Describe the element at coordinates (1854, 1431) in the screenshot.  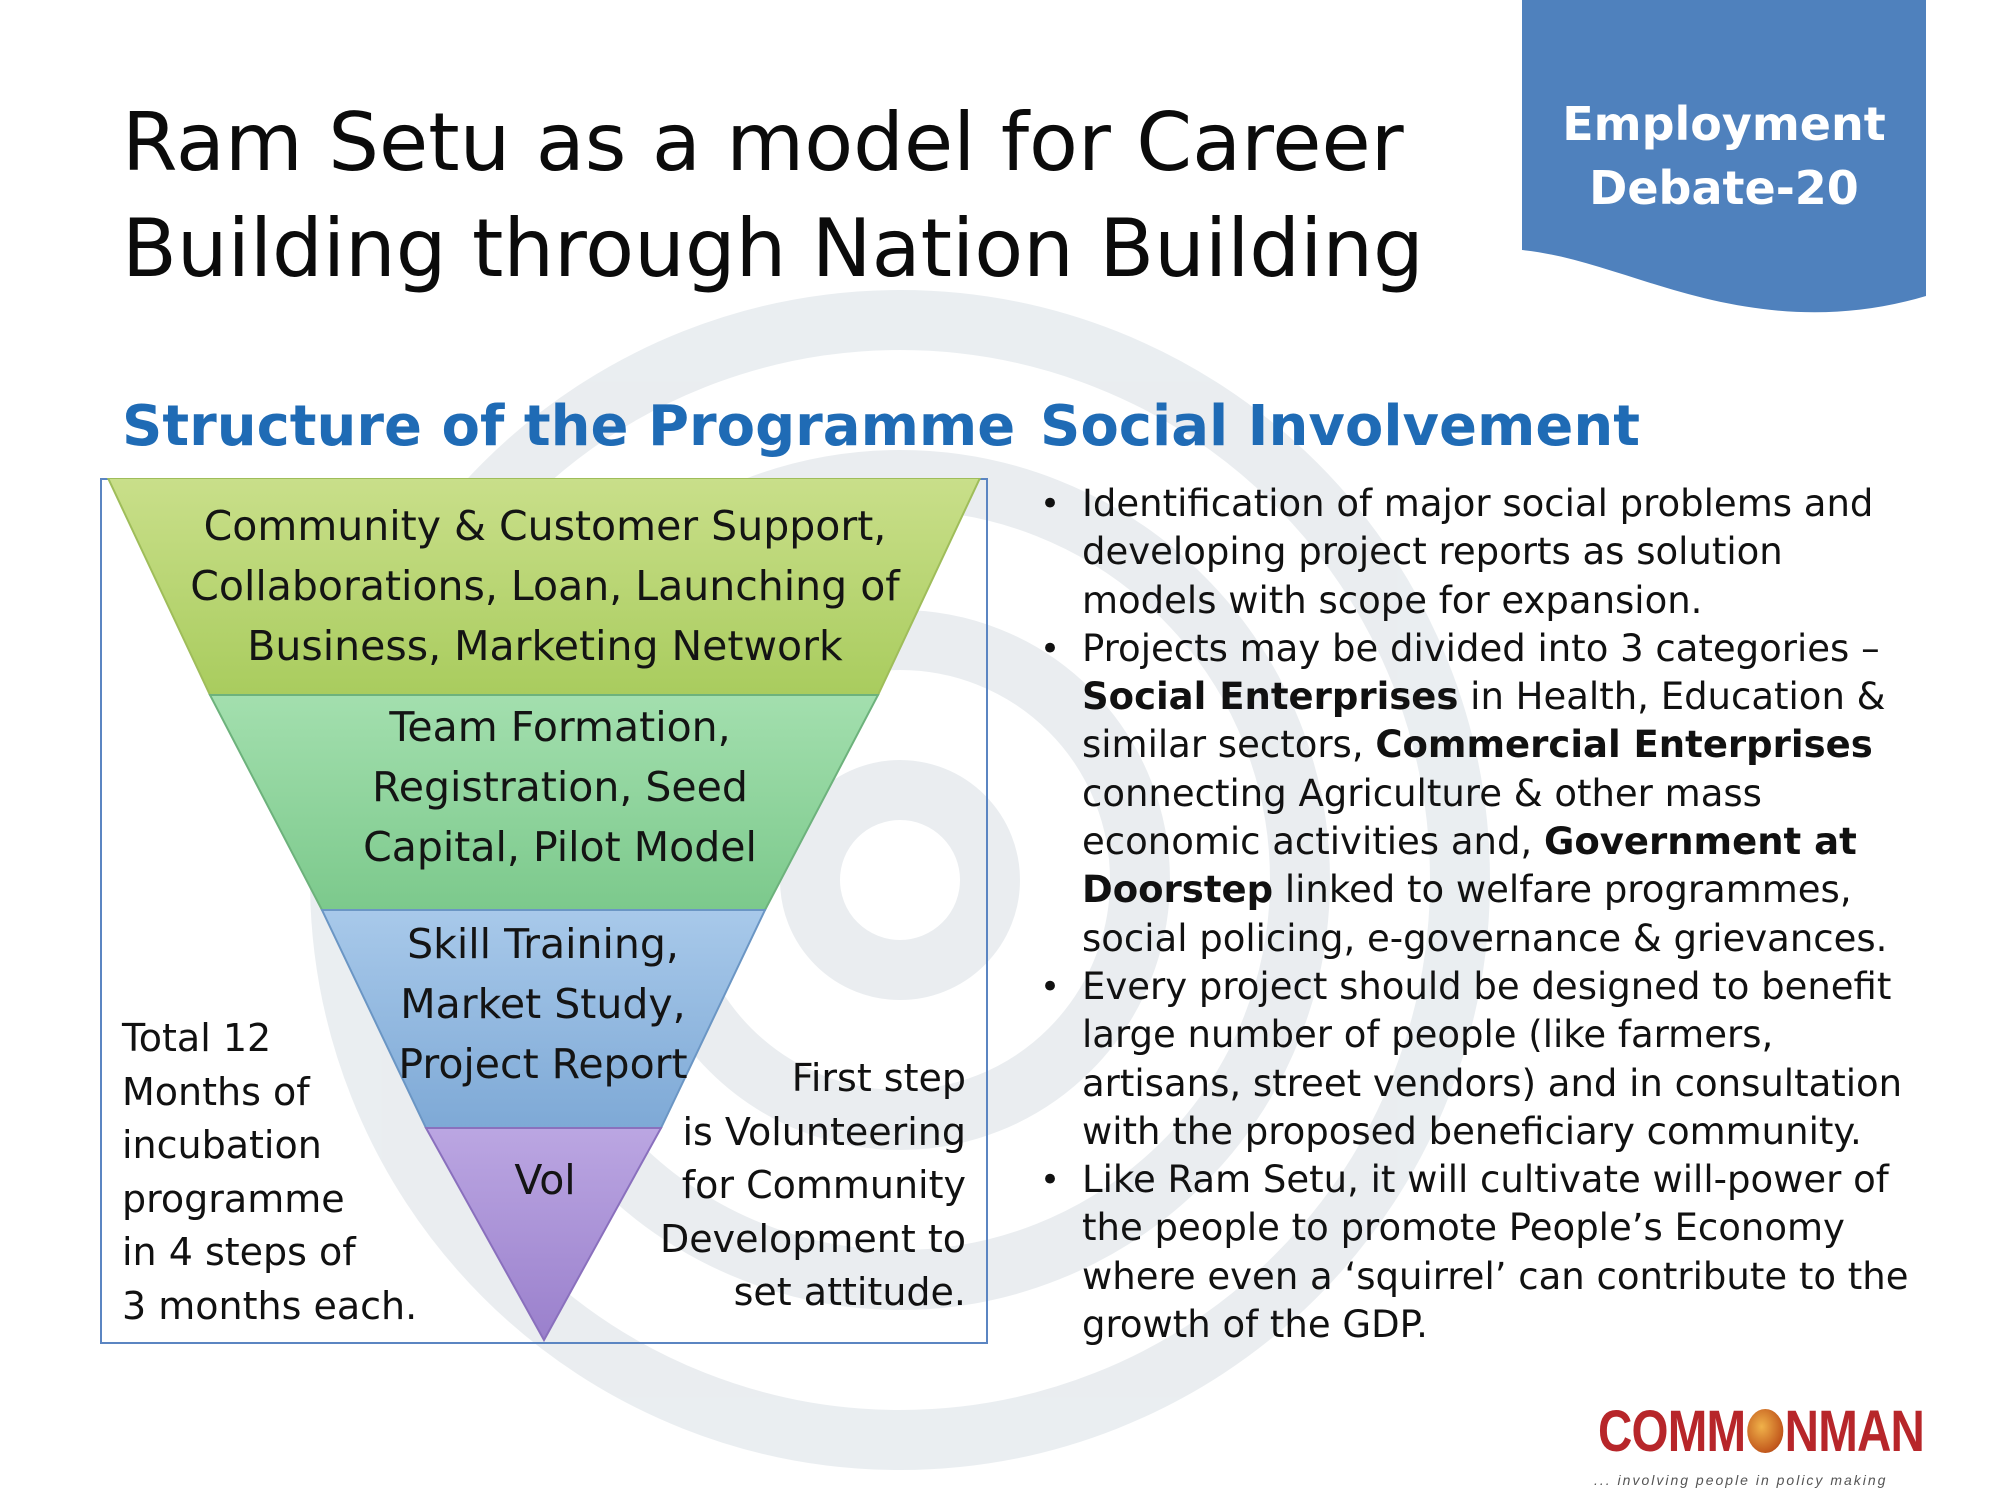
I see `logo-word-part-2: NMAN` at that location.